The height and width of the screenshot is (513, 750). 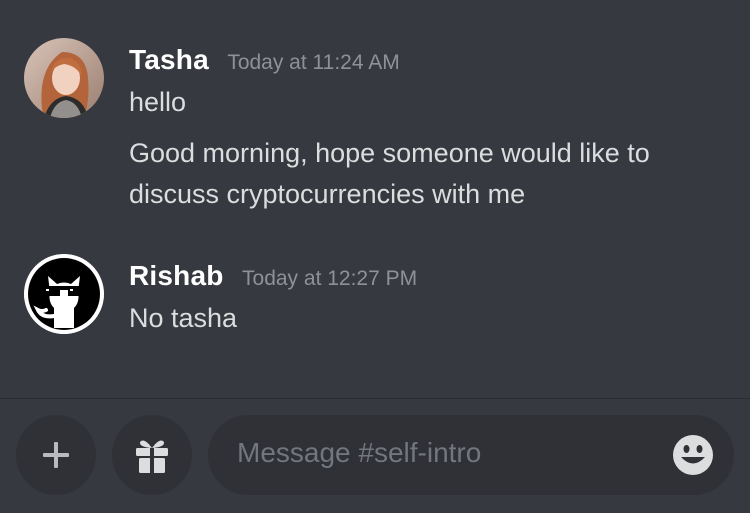 What do you see at coordinates (176, 275) in the screenshot?
I see `author-name: Rishab` at bounding box center [176, 275].